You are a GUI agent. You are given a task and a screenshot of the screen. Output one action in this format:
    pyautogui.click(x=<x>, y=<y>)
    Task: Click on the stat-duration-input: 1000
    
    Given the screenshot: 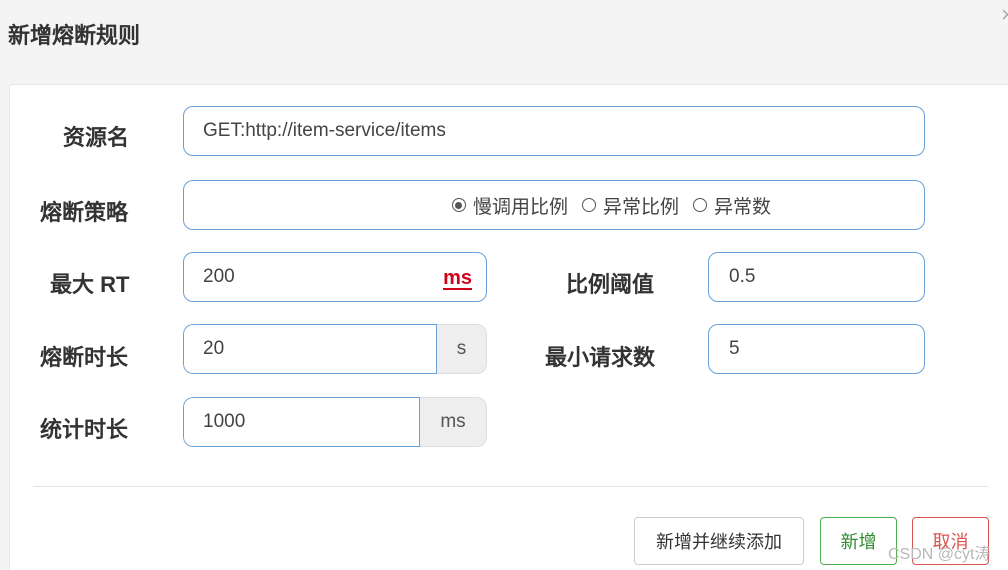 What is the action you would take?
    pyautogui.click(x=301, y=422)
    